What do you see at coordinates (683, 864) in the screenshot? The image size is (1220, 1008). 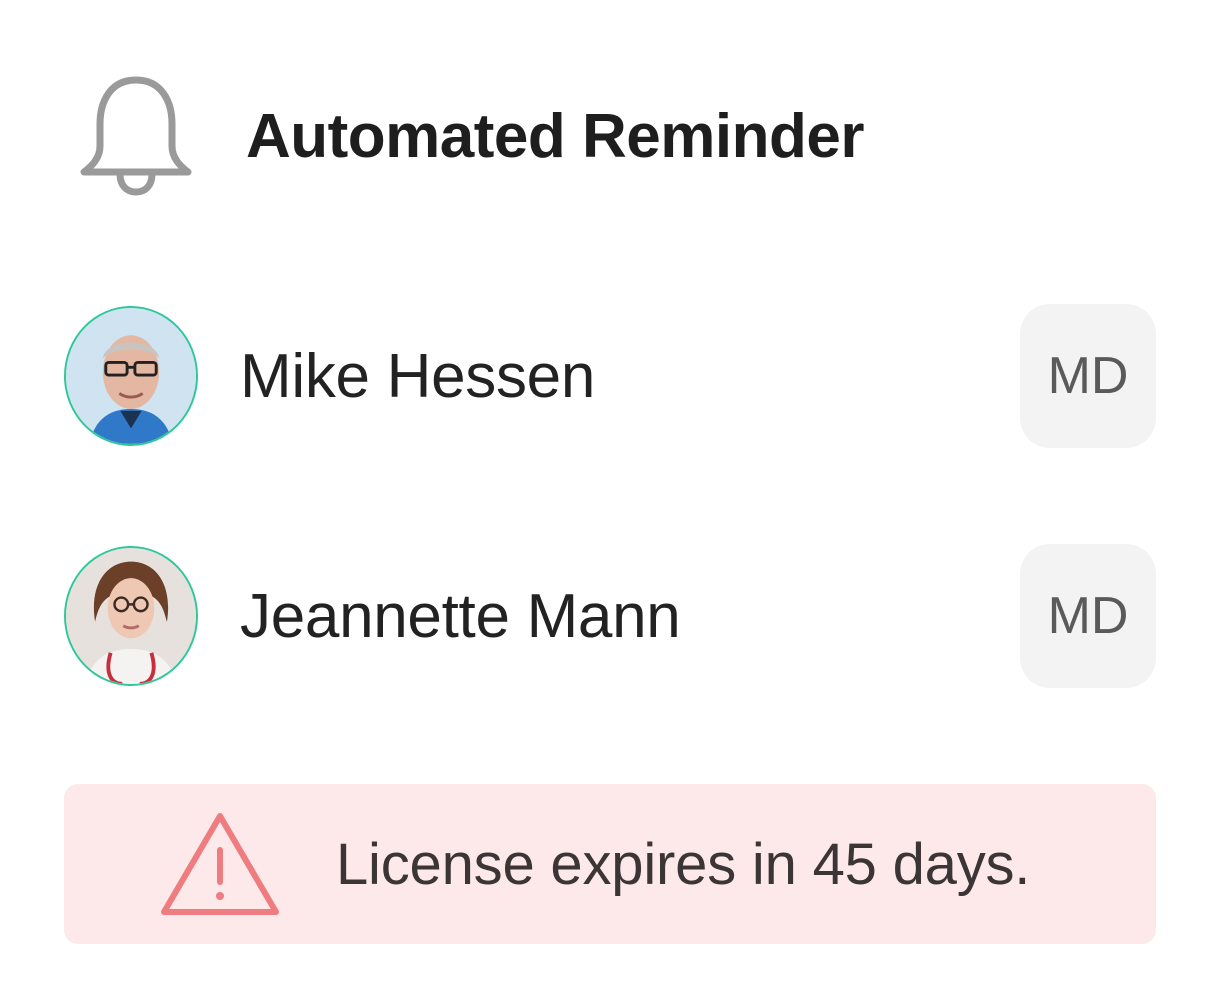 I see `alert-message: License expires in 45 days.` at bounding box center [683, 864].